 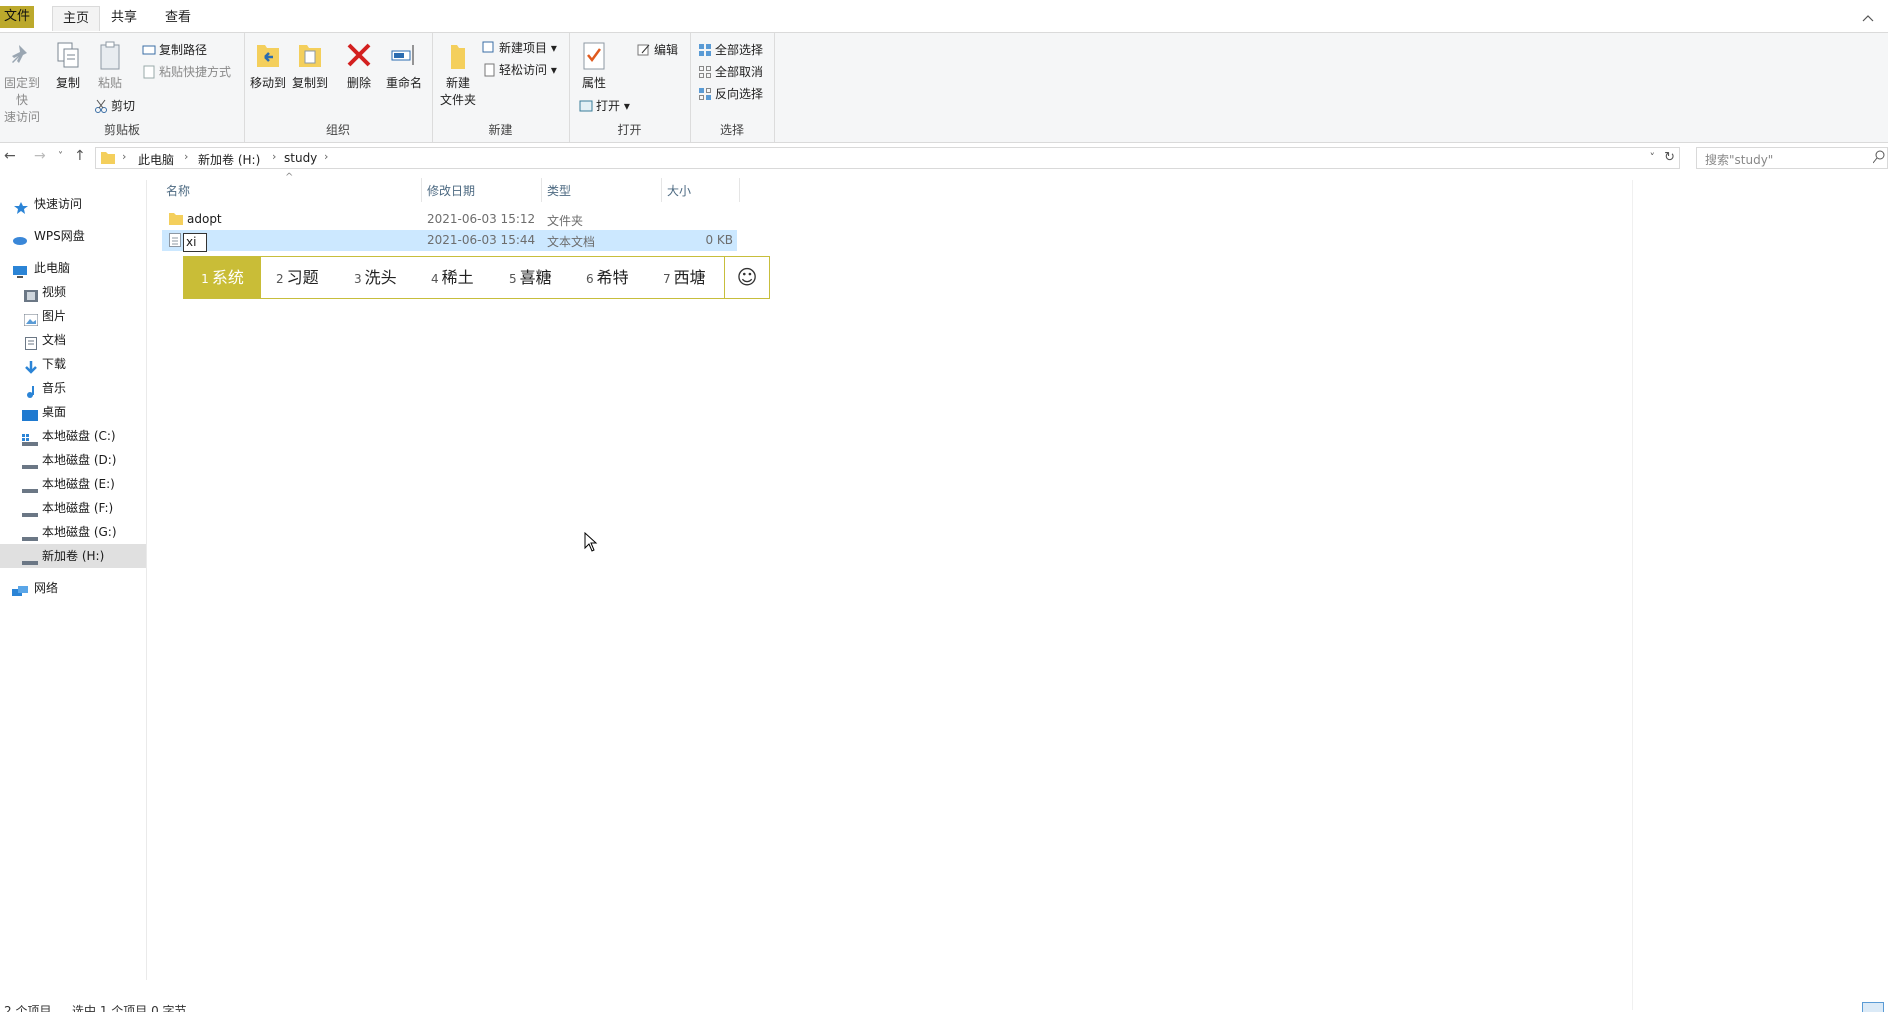 I want to click on nav-wps-drive: WPS网盘, so click(x=73, y=236).